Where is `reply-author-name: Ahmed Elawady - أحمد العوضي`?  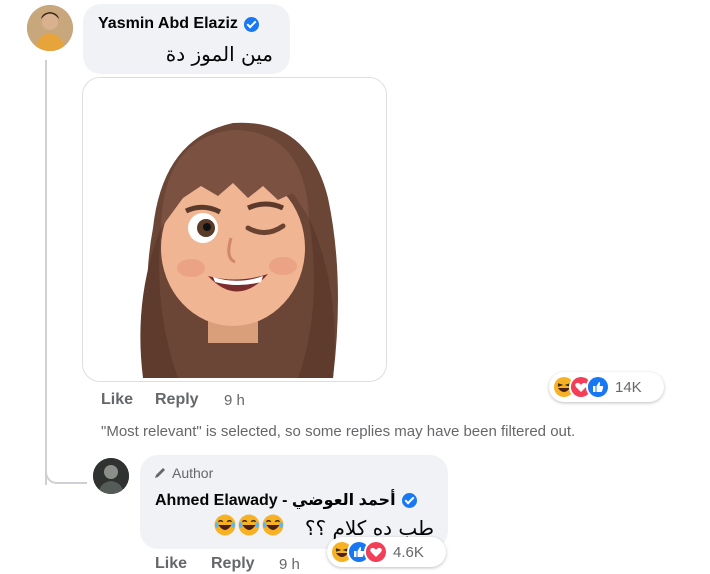 reply-author-name: Ahmed Elawady - أحمد العوضي is located at coordinates (275, 500).